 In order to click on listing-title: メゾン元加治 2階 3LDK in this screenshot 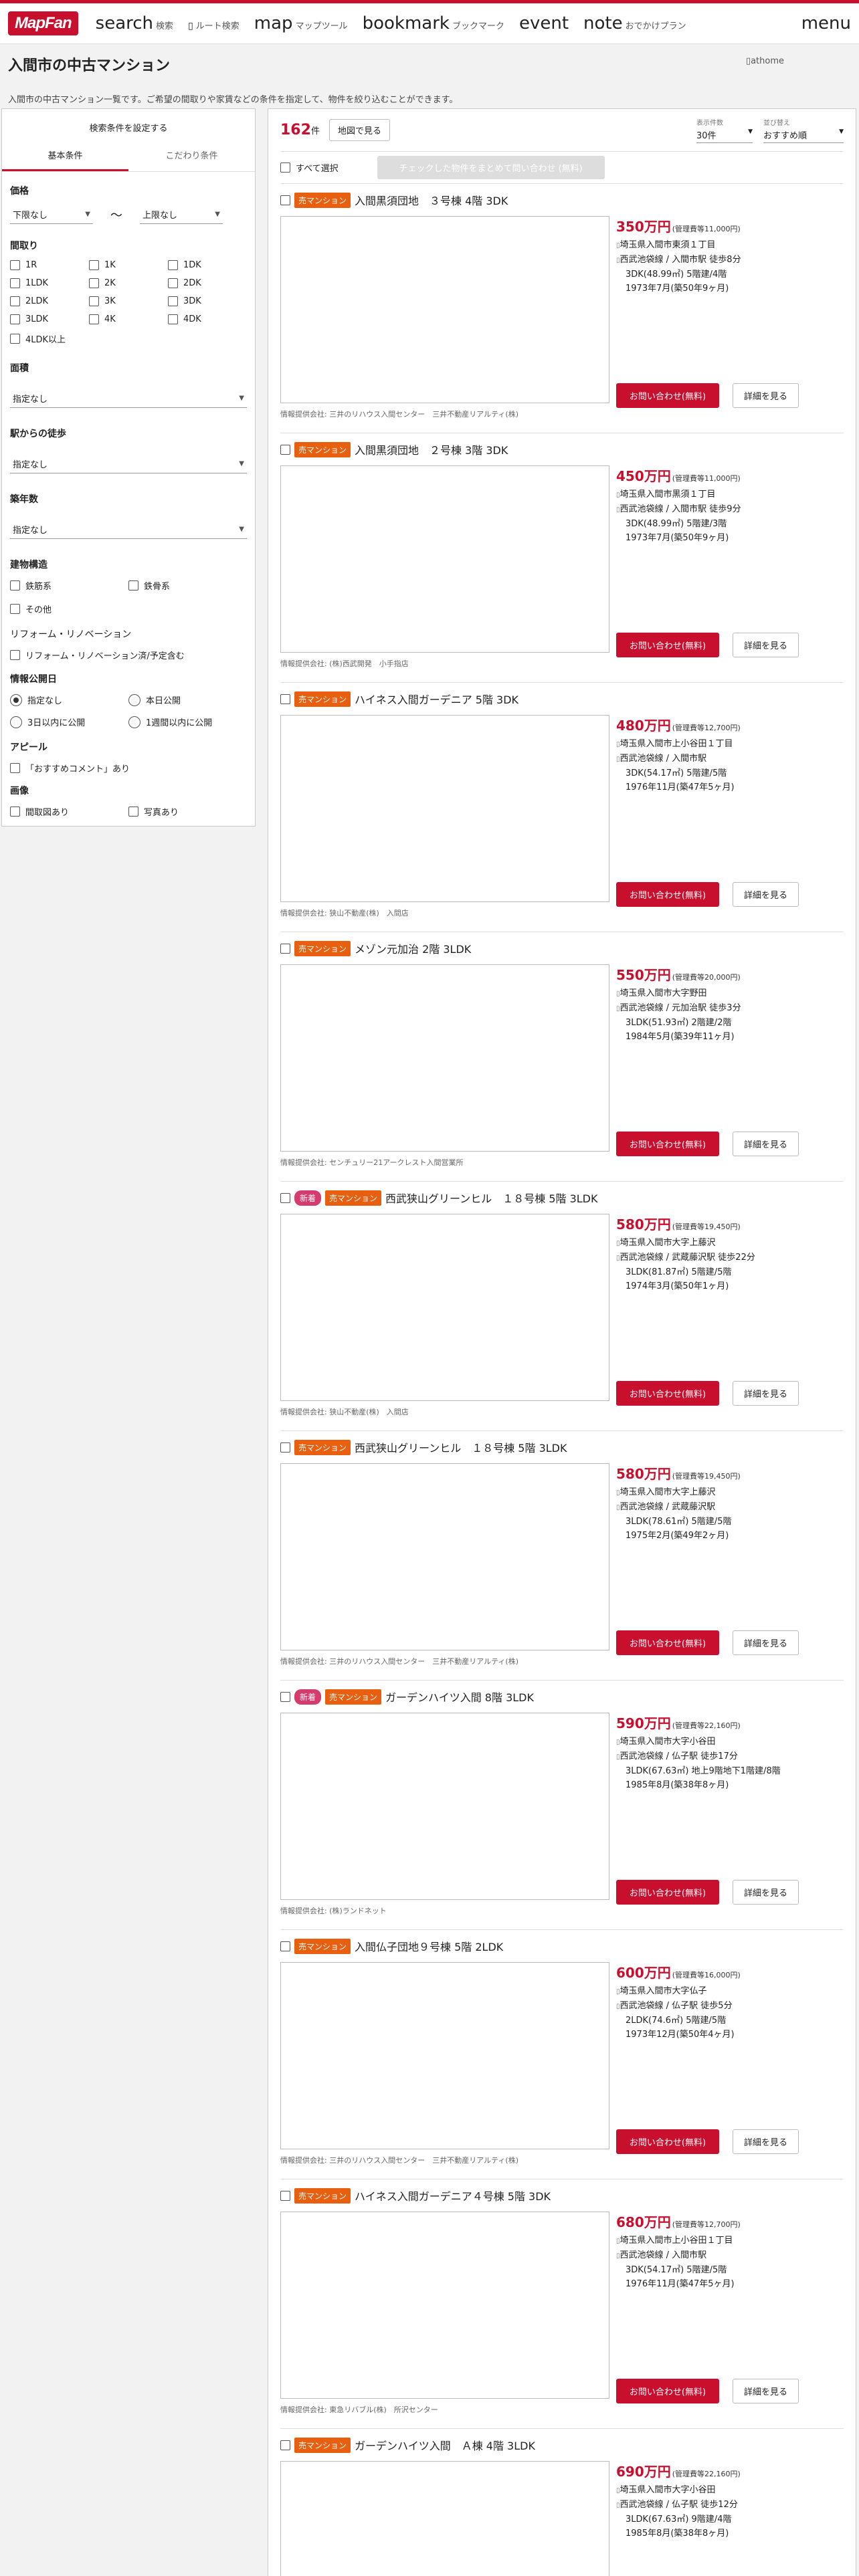, I will do `click(413, 948)`.